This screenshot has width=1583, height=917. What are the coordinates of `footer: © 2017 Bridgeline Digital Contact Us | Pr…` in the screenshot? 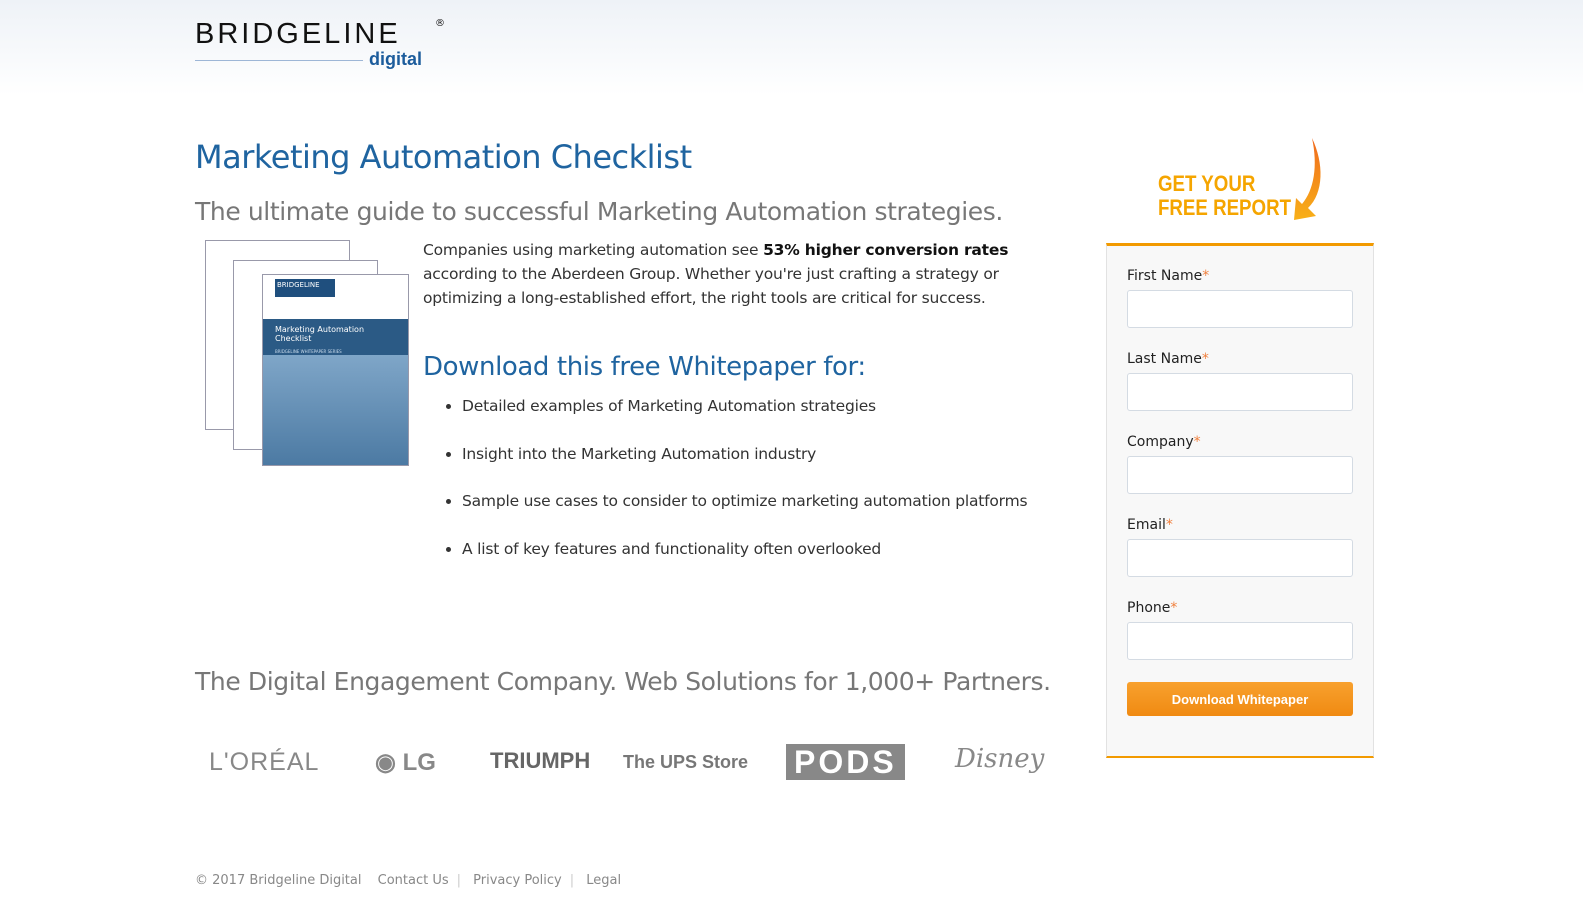 It's located at (408, 880).